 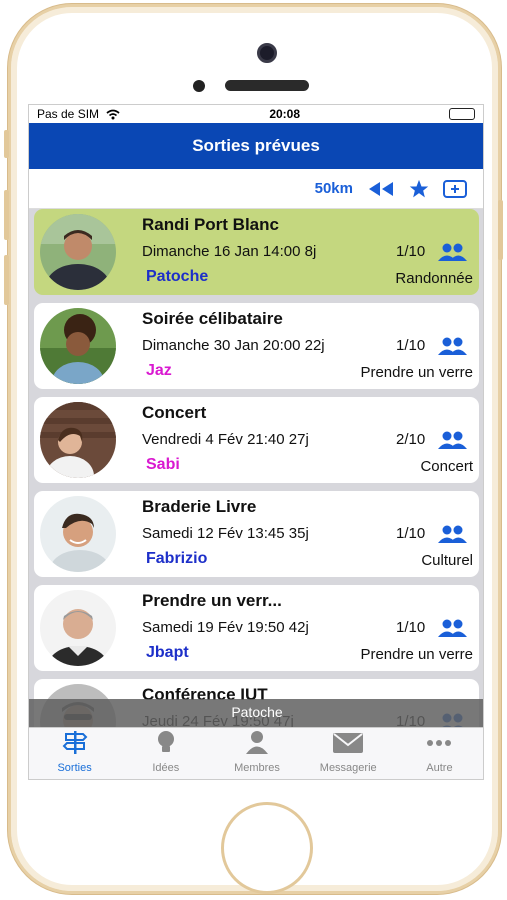 I want to click on tab-label: Membres, so click(x=257, y=768).